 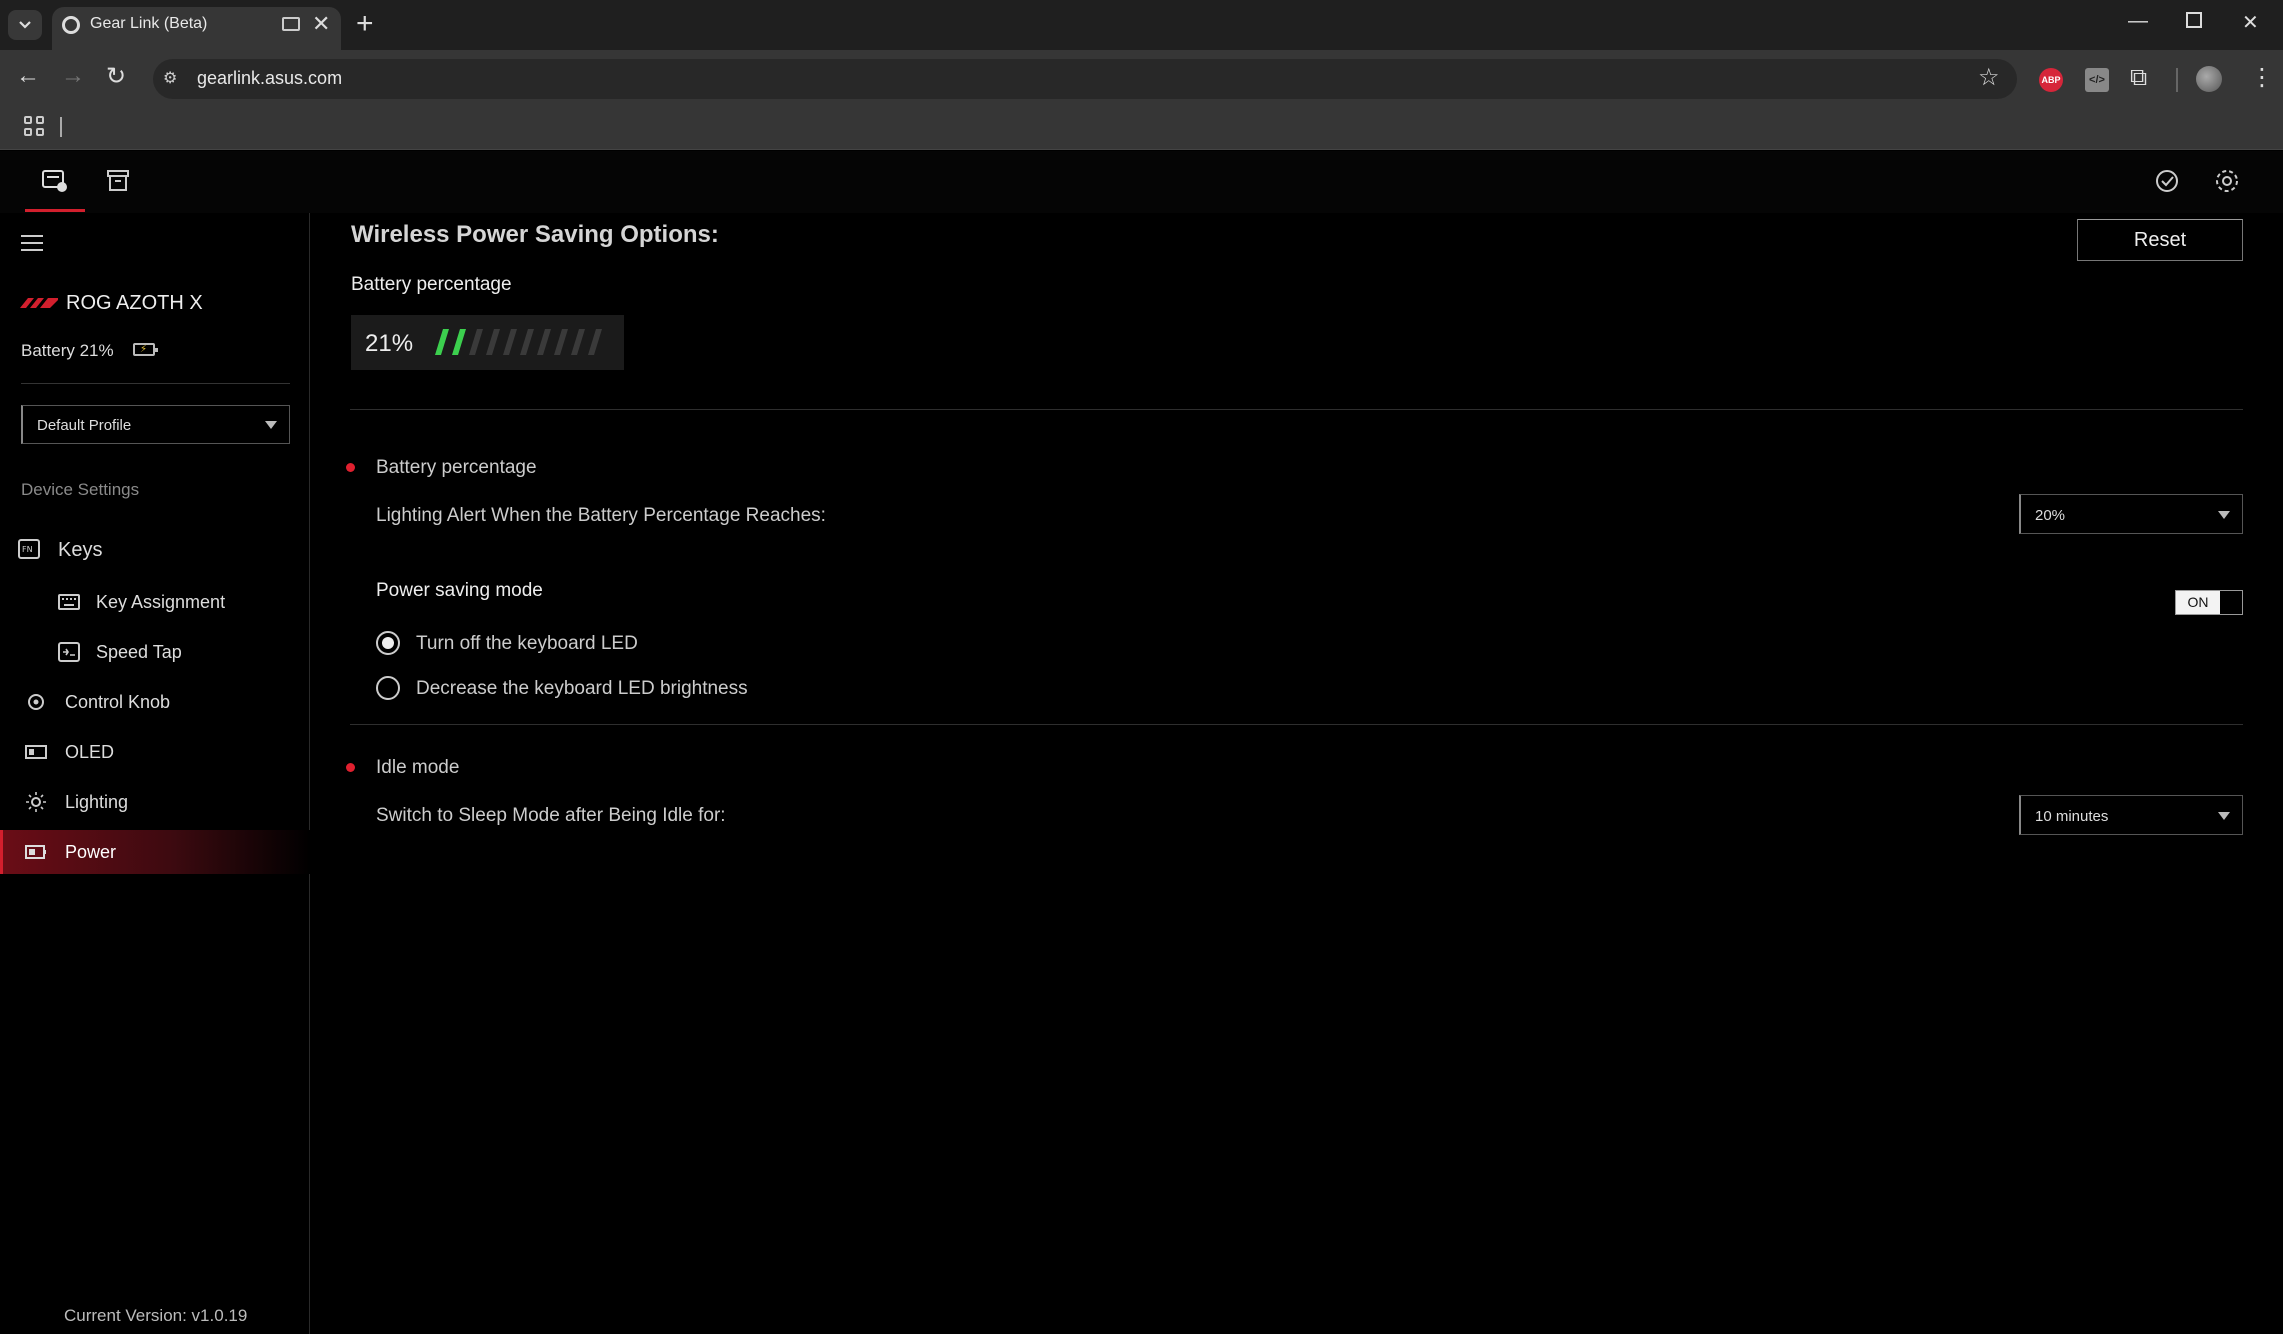 I want to click on apps-grid-icon, so click(x=34, y=126).